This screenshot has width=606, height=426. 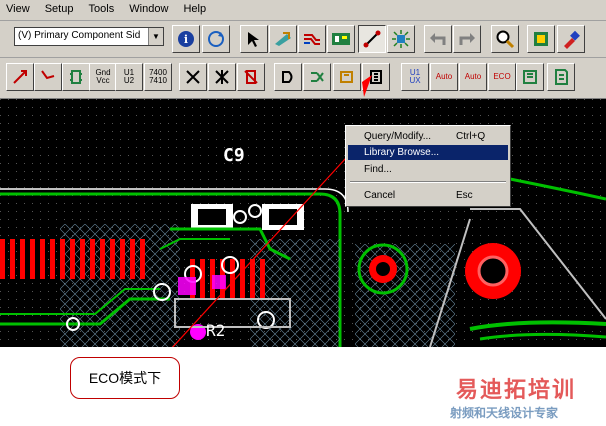 What do you see at coordinates (155, 36) in the screenshot?
I see `chevron-down-icon: ▼` at bounding box center [155, 36].